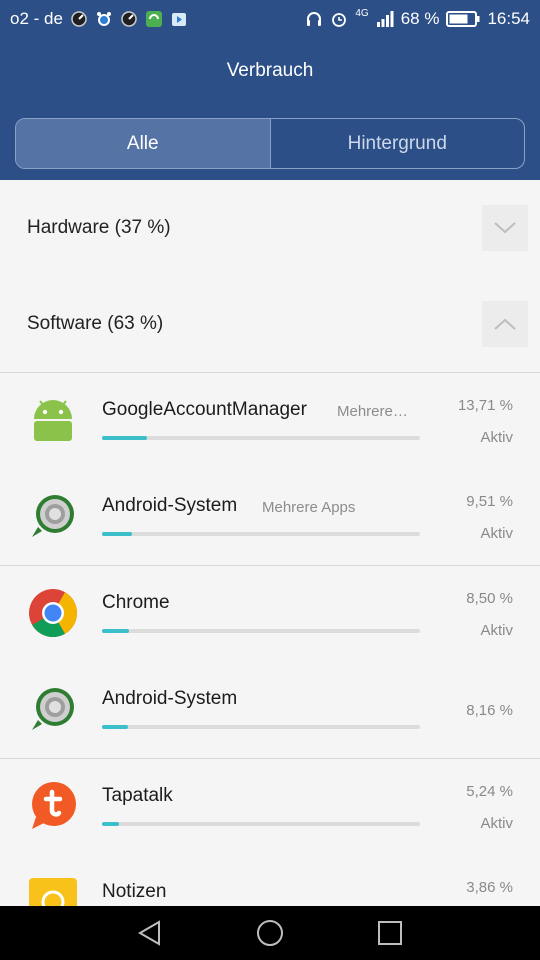 The height and width of the screenshot is (960, 540). Describe the element at coordinates (270, 70) in the screenshot. I see `page-title: Verbrauch` at that location.